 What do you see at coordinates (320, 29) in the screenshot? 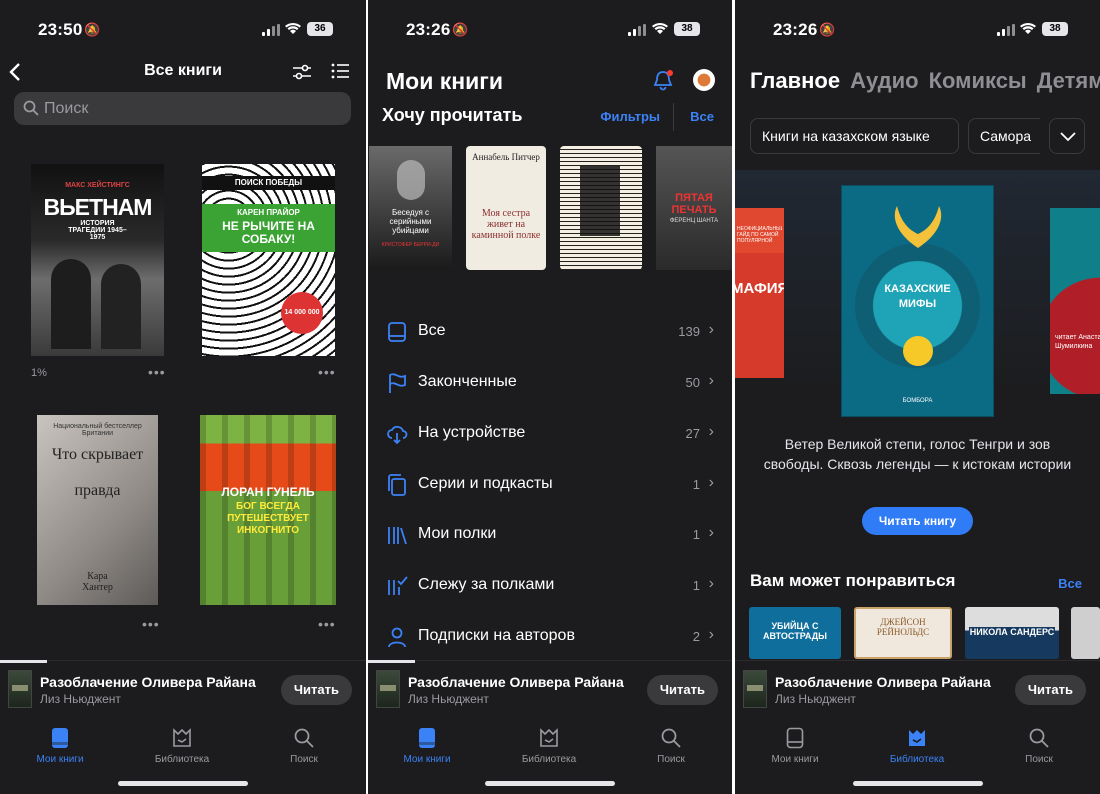
I see `battery-icon: 36` at bounding box center [320, 29].